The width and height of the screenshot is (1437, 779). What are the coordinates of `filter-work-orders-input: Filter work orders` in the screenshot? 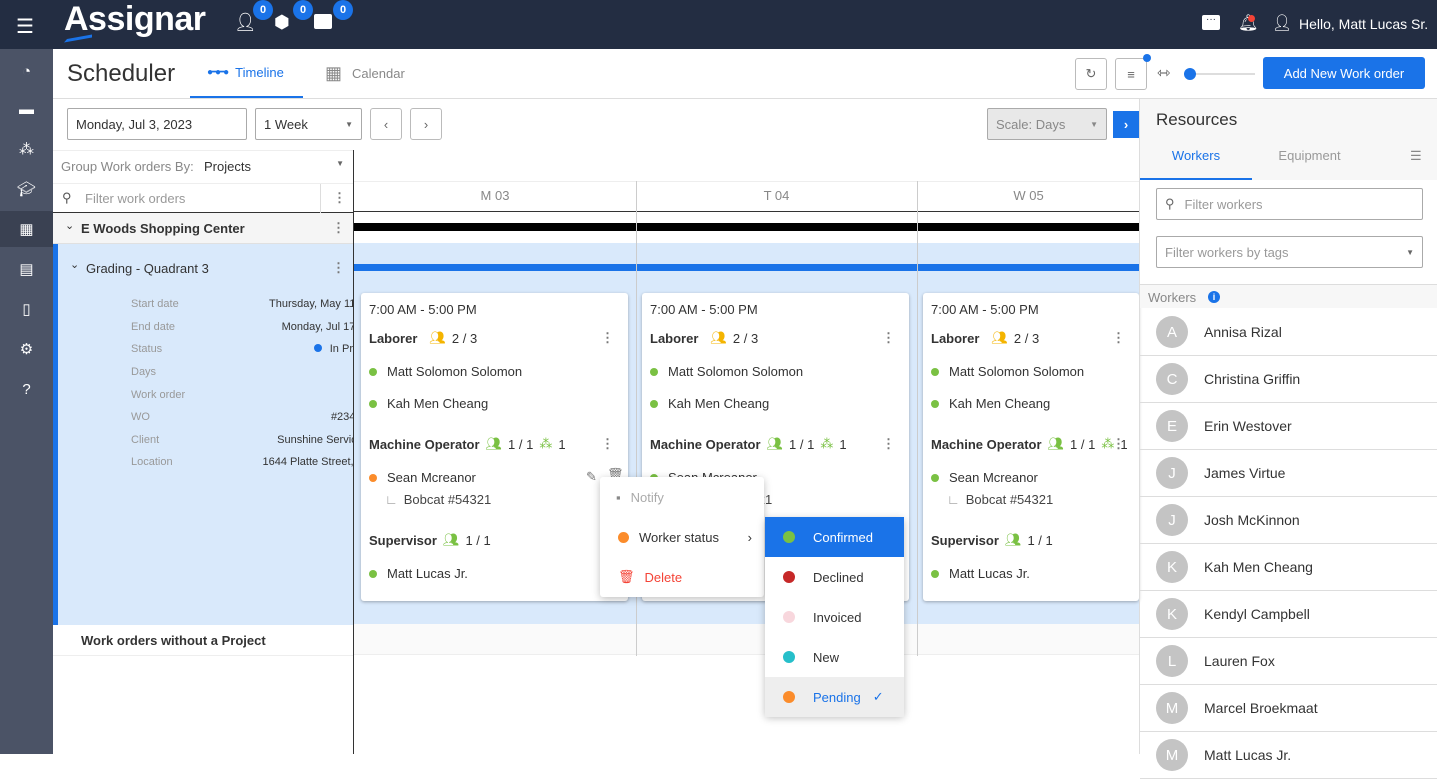 It's located at (135, 198).